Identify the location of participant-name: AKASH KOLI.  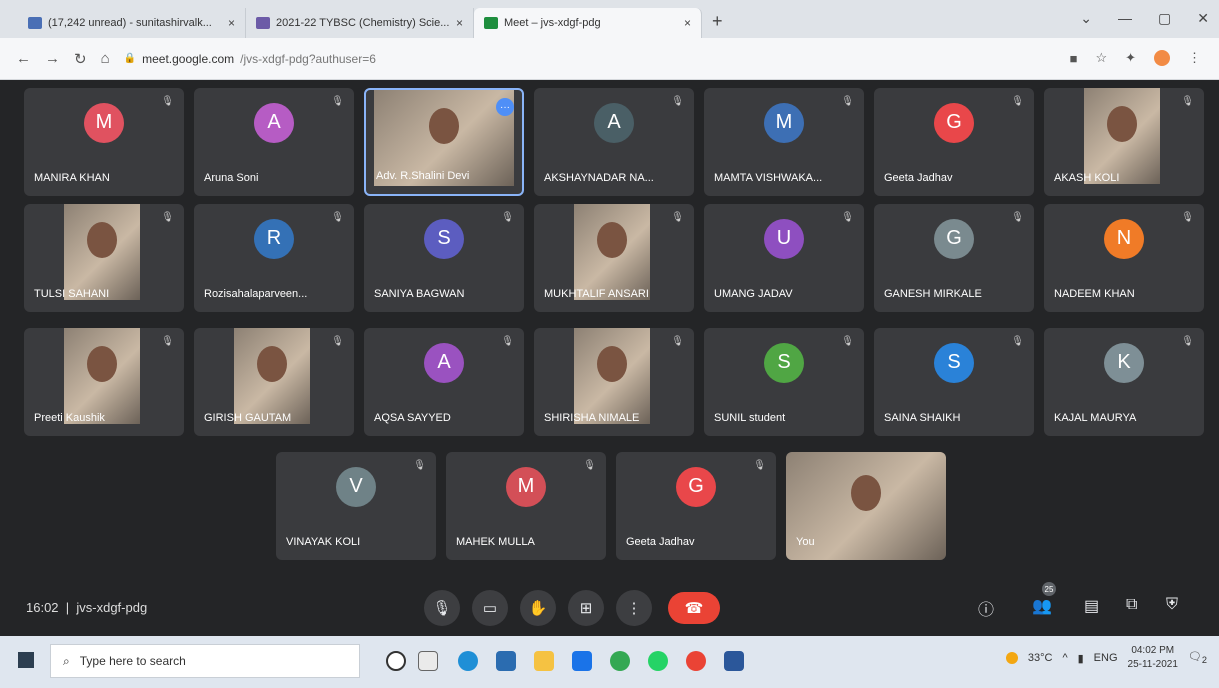
(1087, 178).